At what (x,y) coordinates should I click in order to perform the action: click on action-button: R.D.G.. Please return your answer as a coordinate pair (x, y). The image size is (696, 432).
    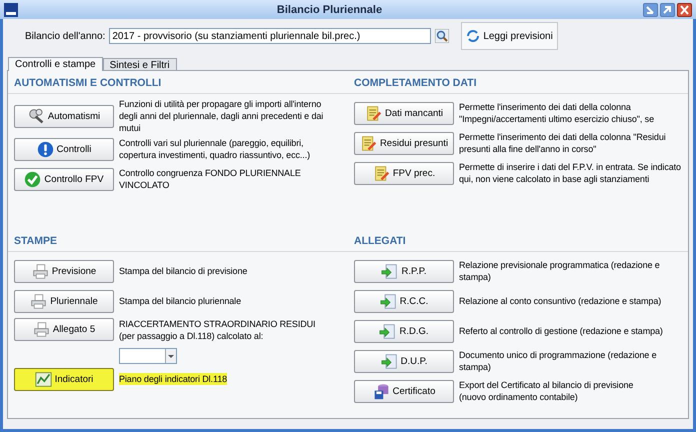
    Looking at the image, I should click on (404, 331).